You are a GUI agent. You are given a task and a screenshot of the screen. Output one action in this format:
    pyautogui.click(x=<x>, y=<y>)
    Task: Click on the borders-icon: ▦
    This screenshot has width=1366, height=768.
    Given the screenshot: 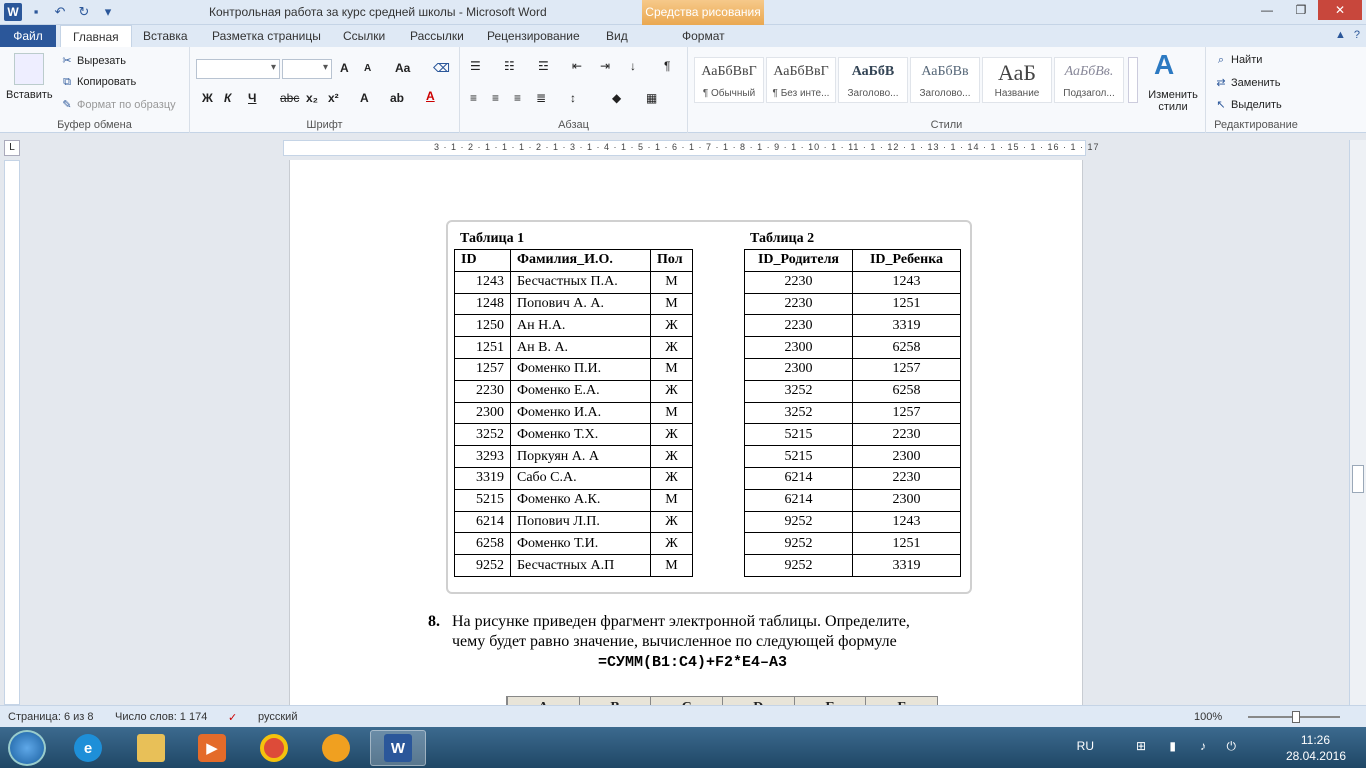 What is the action you would take?
    pyautogui.click(x=651, y=98)
    